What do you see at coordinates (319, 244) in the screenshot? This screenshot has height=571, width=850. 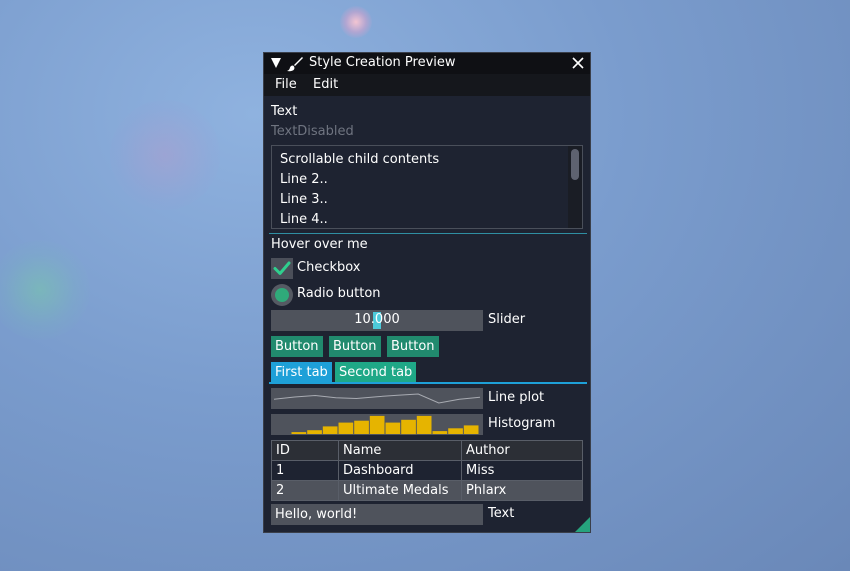 I see `hover-text: Hover over me` at bounding box center [319, 244].